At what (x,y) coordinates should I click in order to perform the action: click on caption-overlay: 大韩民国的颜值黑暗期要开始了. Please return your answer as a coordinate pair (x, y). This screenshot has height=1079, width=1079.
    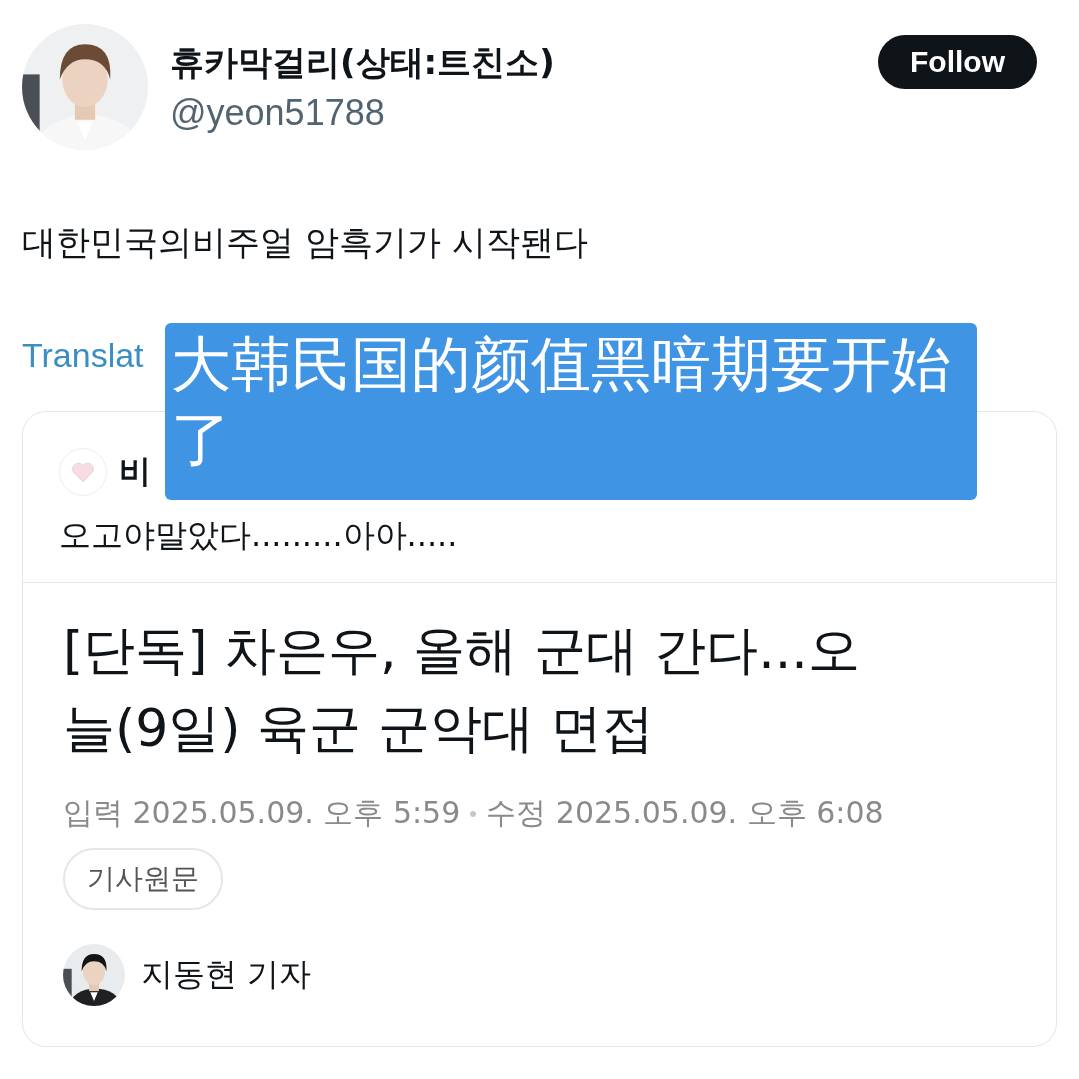
    Looking at the image, I should click on (571, 411).